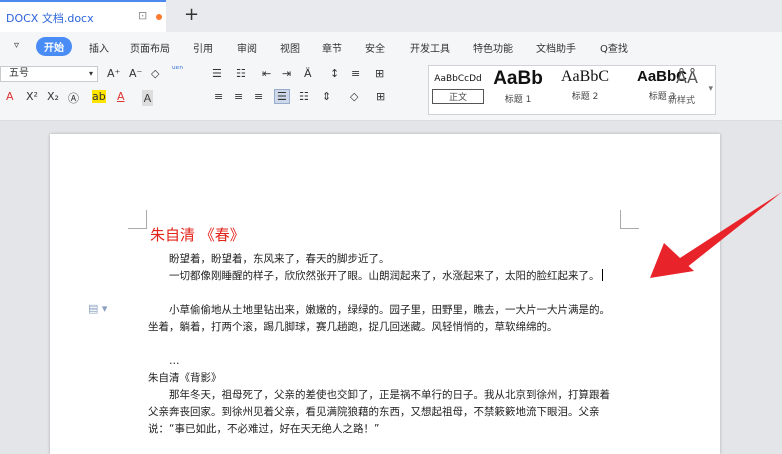 The height and width of the screenshot is (454, 782). I want to click on annotation-arrow, so click(716, 235).